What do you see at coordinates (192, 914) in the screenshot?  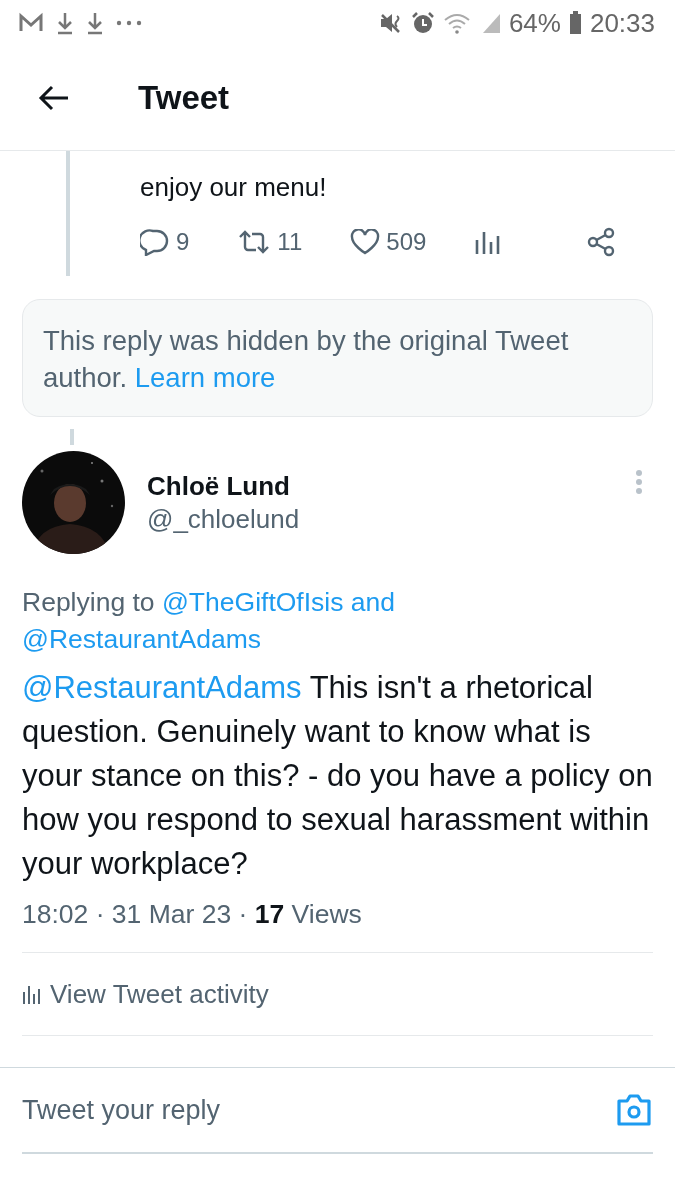 I see `tweet-timestamp: 18:02 · 31 Mar 23 · 17 Views` at bounding box center [192, 914].